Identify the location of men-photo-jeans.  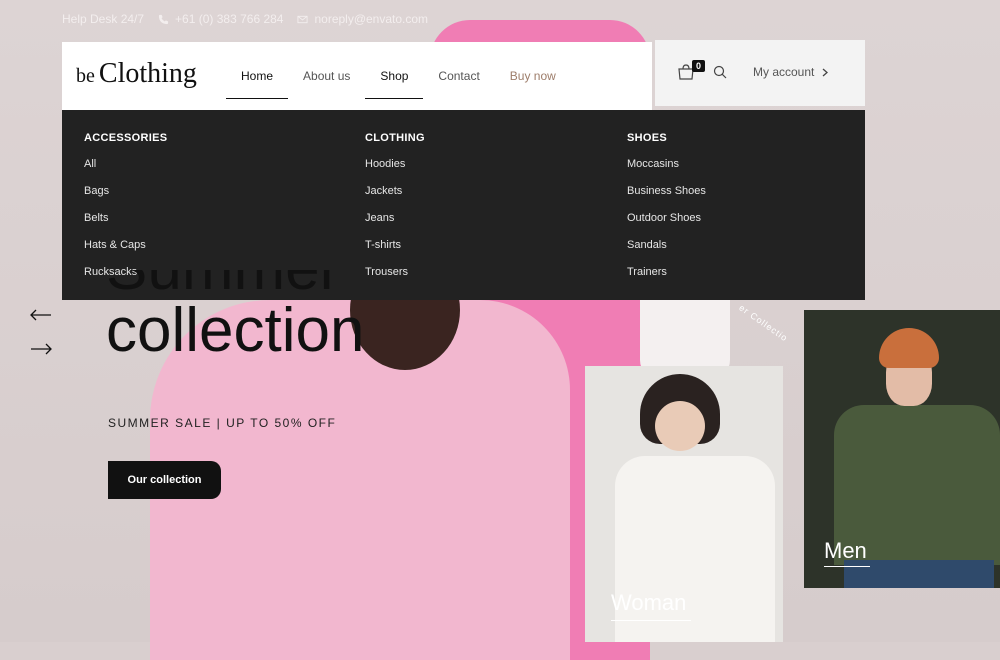
(919, 574).